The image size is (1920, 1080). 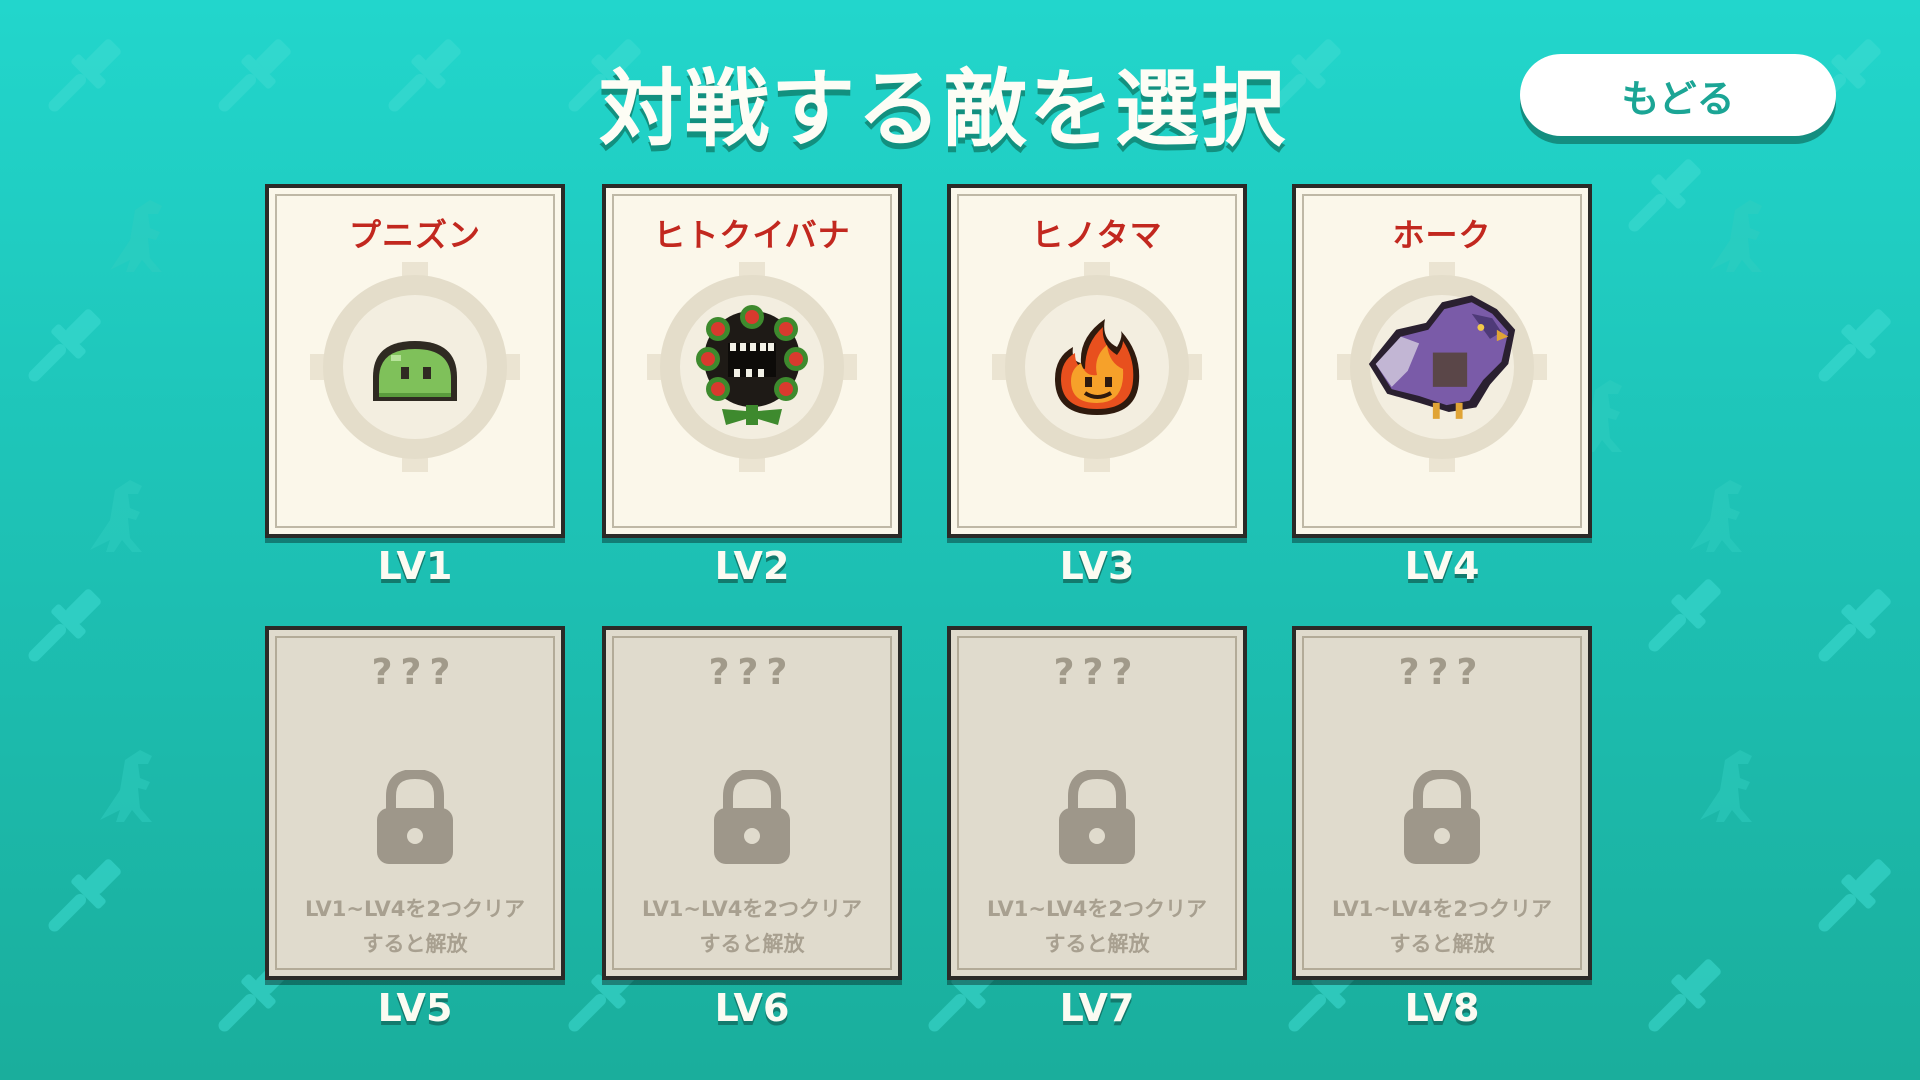 I want to click on enemy-name: ヒノタマ, so click(x=1097, y=235).